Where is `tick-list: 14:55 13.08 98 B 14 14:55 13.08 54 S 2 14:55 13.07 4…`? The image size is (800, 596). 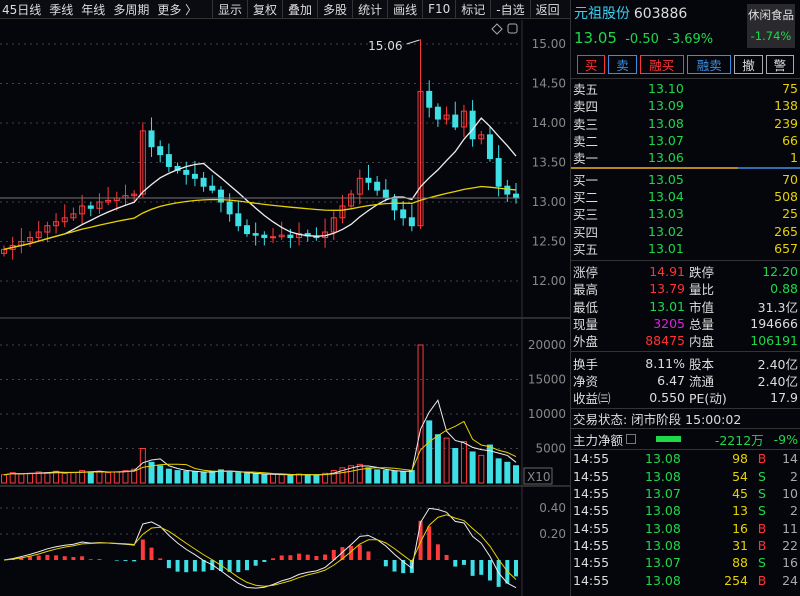 tick-list: 14:55 13.08 98 B 14 14:55 13.08 54 S 2 14:55 13.07 4… is located at coordinates (685, 518).